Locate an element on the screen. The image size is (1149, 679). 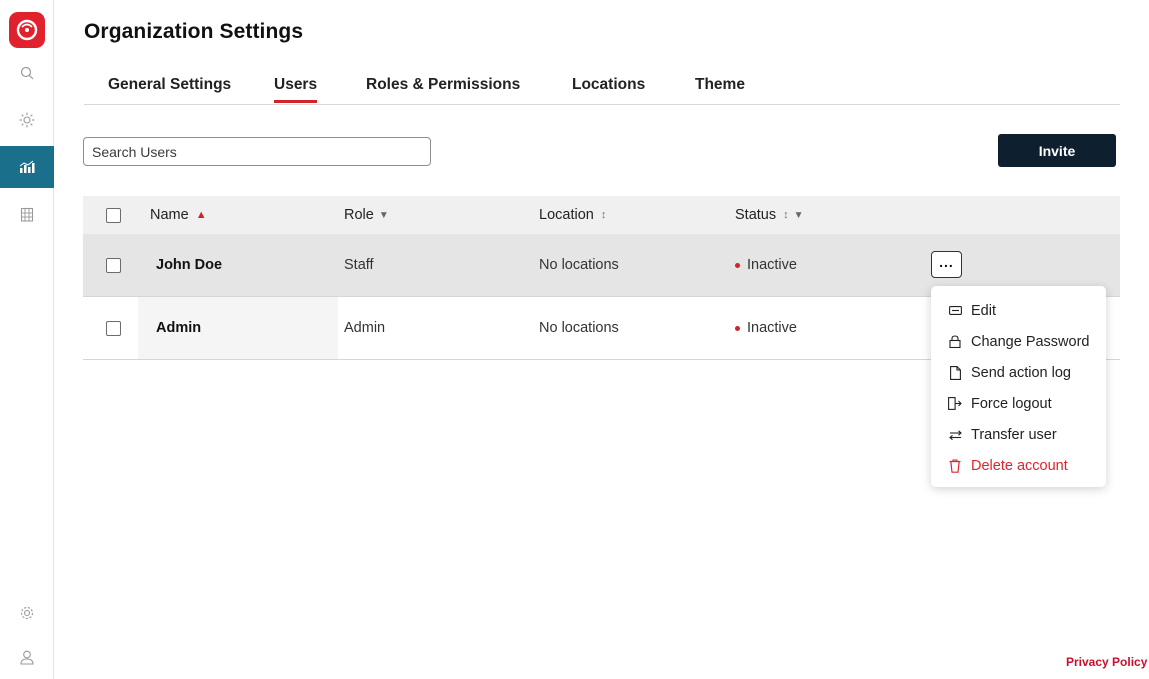
menu-item-edit: Edit is located at coordinates (1018, 310).